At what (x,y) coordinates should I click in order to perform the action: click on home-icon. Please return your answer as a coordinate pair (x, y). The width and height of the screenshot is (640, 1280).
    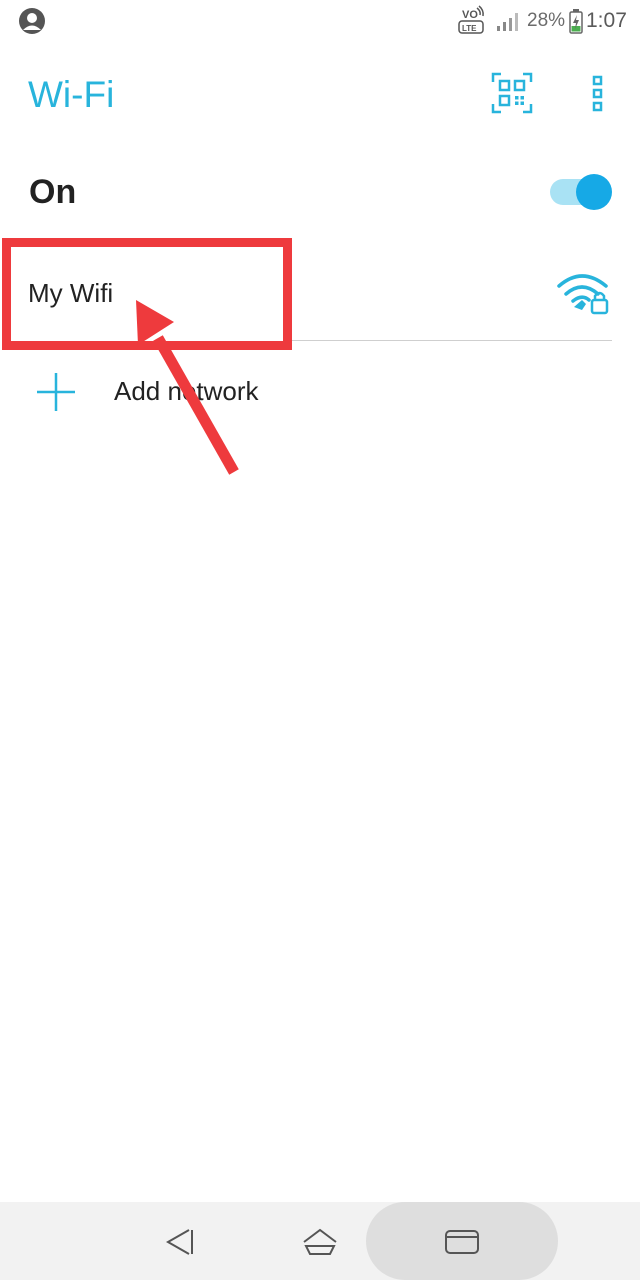
    Looking at the image, I should click on (320, 1242).